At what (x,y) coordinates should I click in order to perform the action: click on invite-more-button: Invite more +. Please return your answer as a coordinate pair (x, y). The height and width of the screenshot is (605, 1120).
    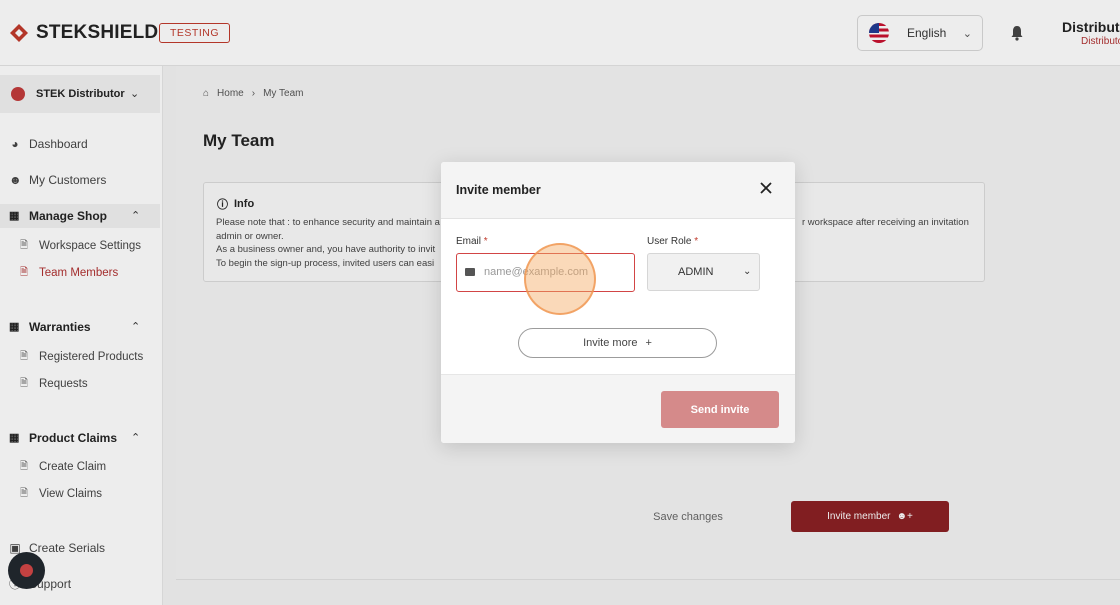
    Looking at the image, I should click on (617, 343).